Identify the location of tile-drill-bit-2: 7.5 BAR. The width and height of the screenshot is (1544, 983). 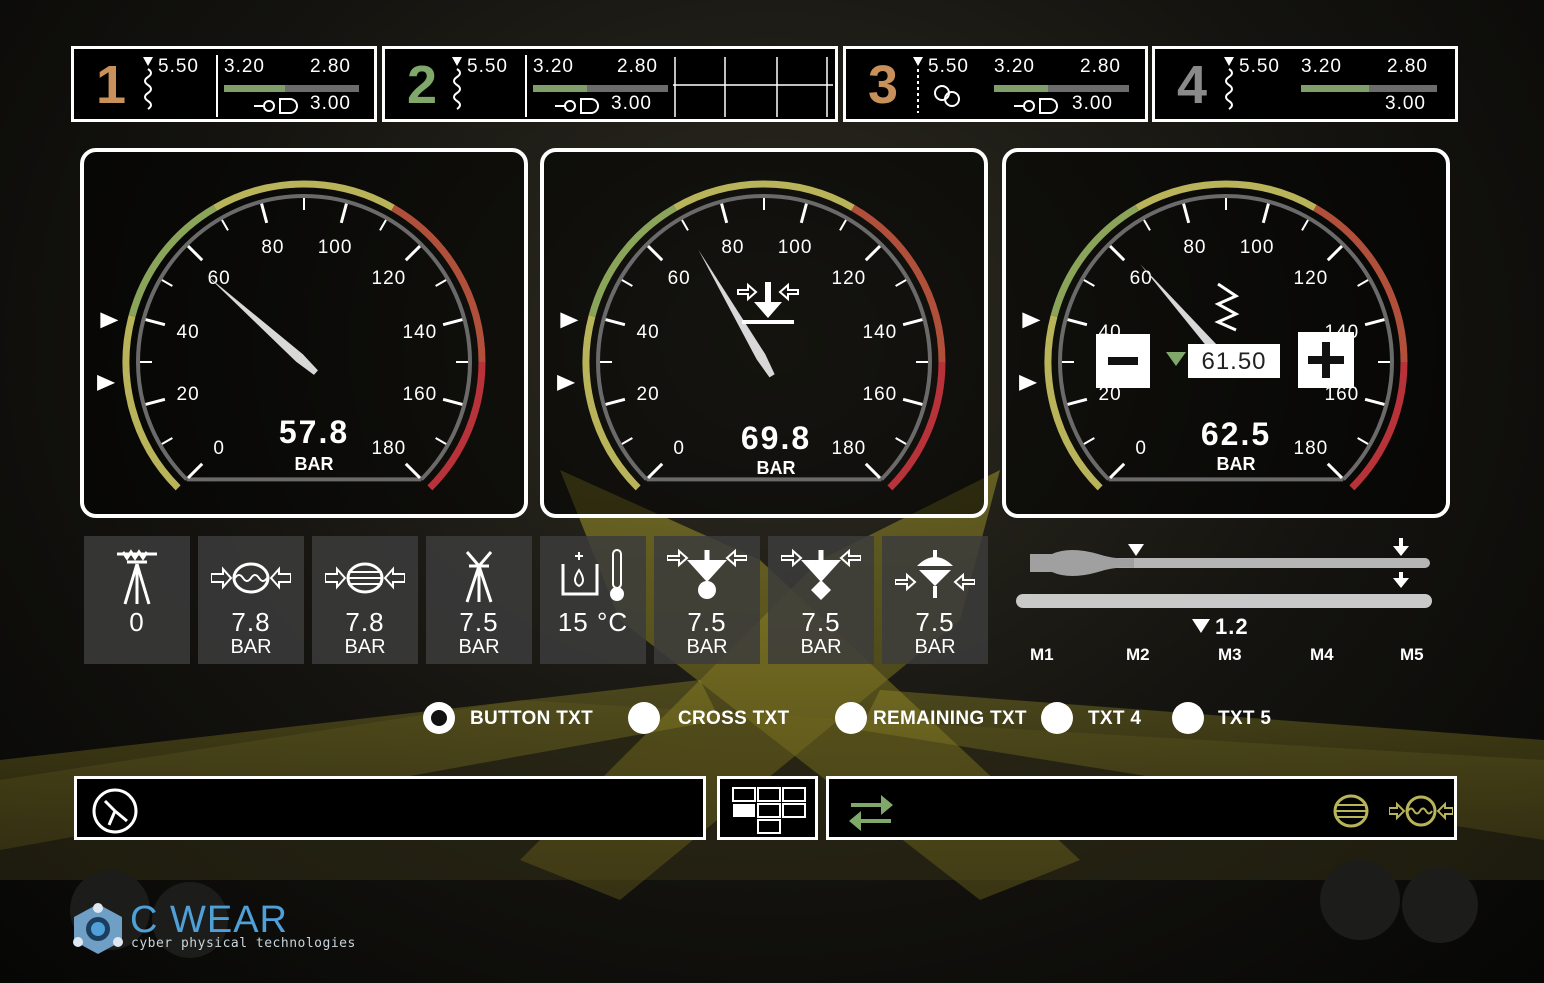
(479, 600).